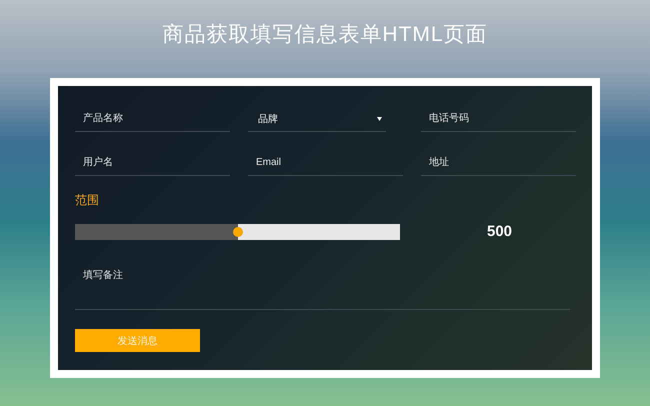  Describe the element at coordinates (322, 286) in the screenshot. I see `notes-field: 填写备注` at that location.